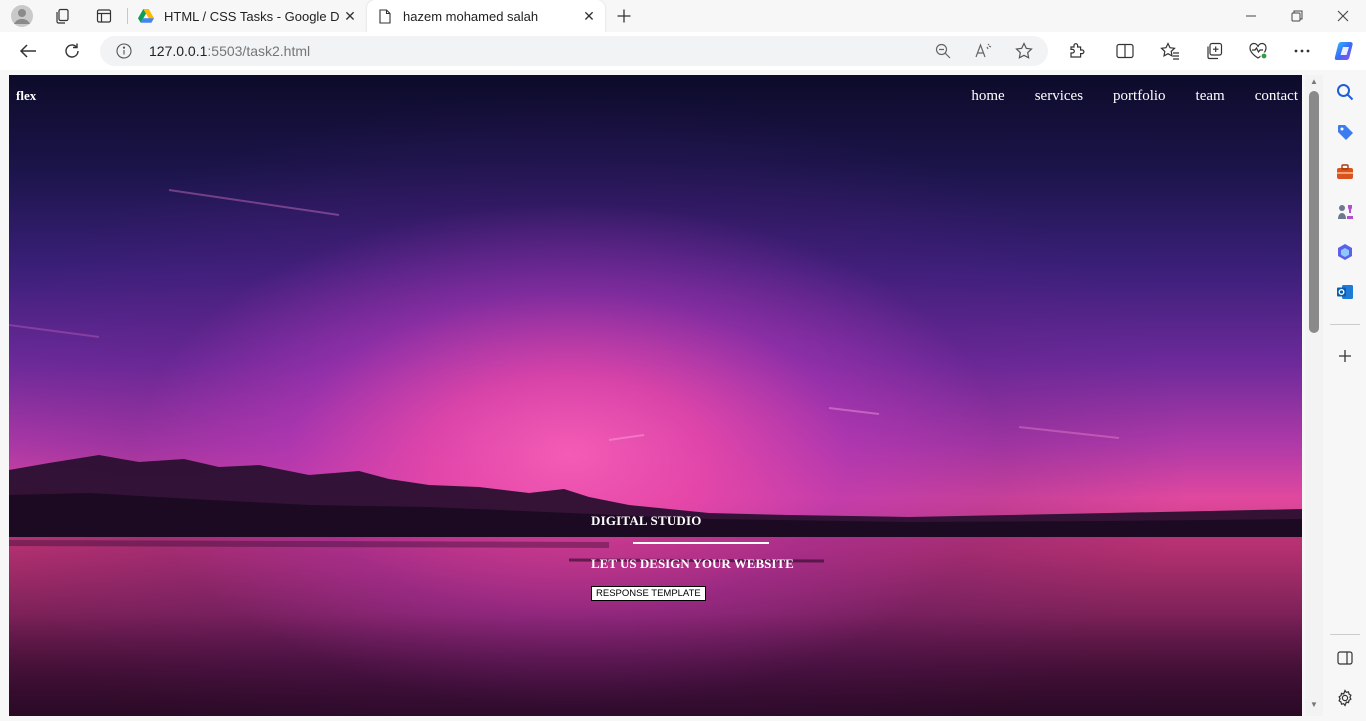 The height and width of the screenshot is (721, 1366). What do you see at coordinates (1345, 395) in the screenshot?
I see `edge-sidebar` at bounding box center [1345, 395].